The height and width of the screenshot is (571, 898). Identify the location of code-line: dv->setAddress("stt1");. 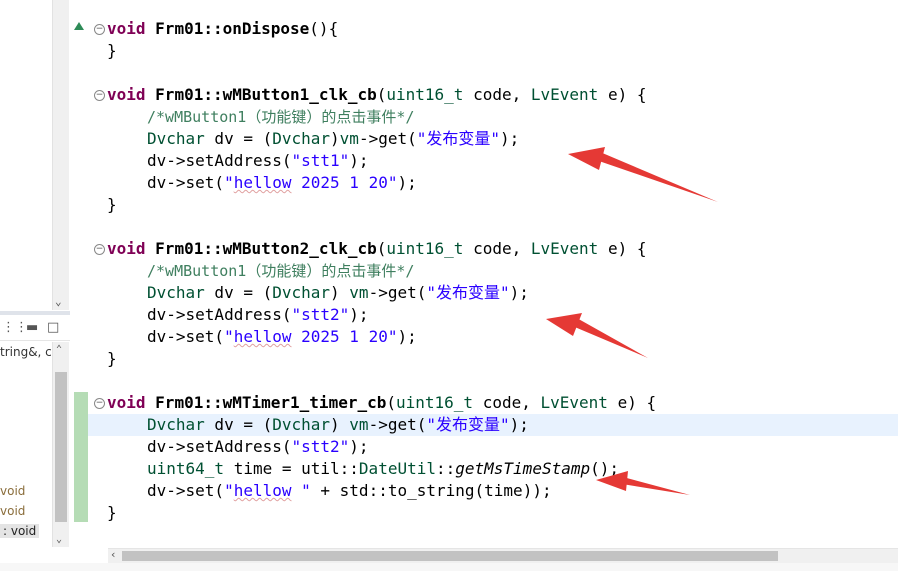
(493, 161).